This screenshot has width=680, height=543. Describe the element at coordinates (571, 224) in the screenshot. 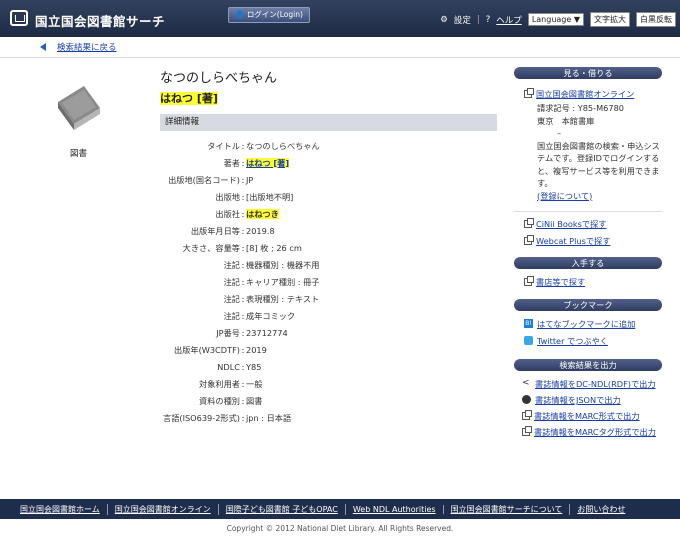

I see `cinii-label: CiNii Booksで探す` at that location.